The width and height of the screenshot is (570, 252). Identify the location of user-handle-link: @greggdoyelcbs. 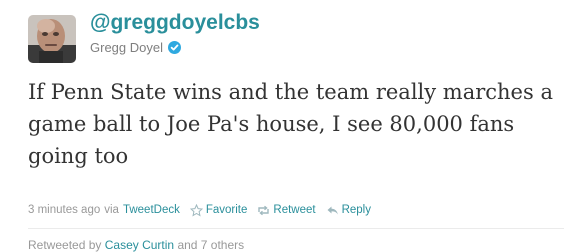
(175, 23).